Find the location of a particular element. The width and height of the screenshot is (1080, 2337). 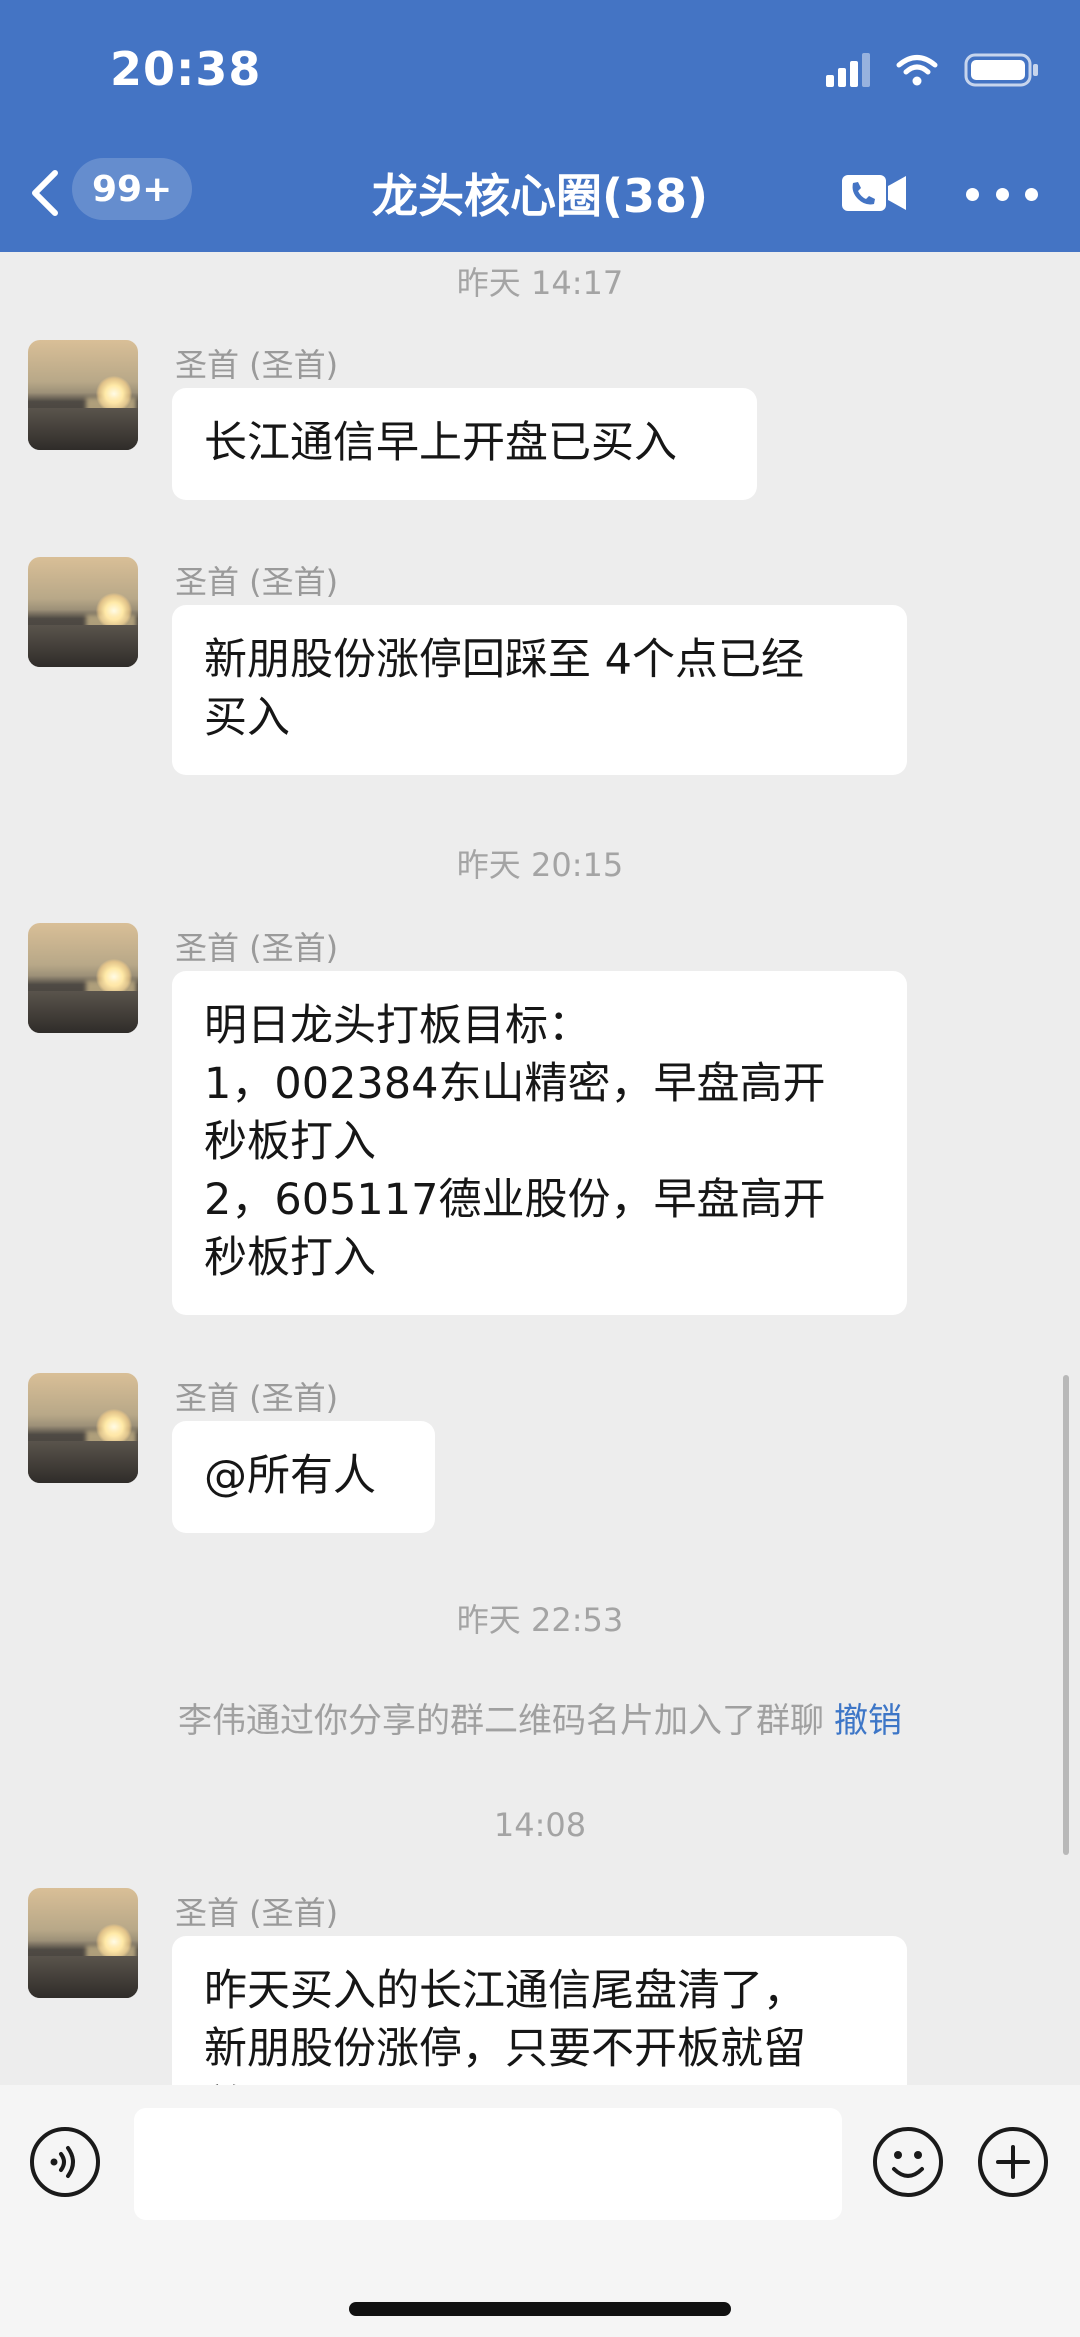

revoke-link: 撤销 is located at coordinates (868, 1721).